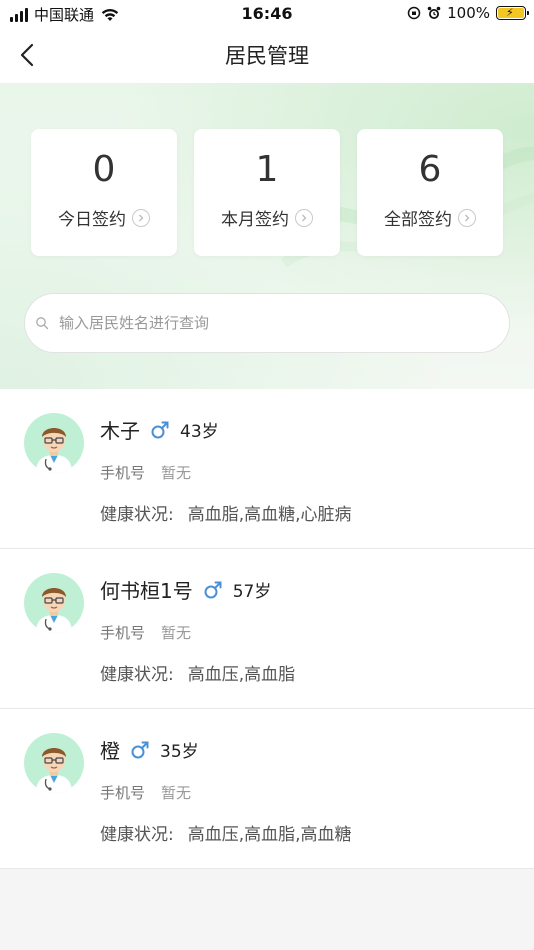  I want to click on search-input, so click(259, 323).